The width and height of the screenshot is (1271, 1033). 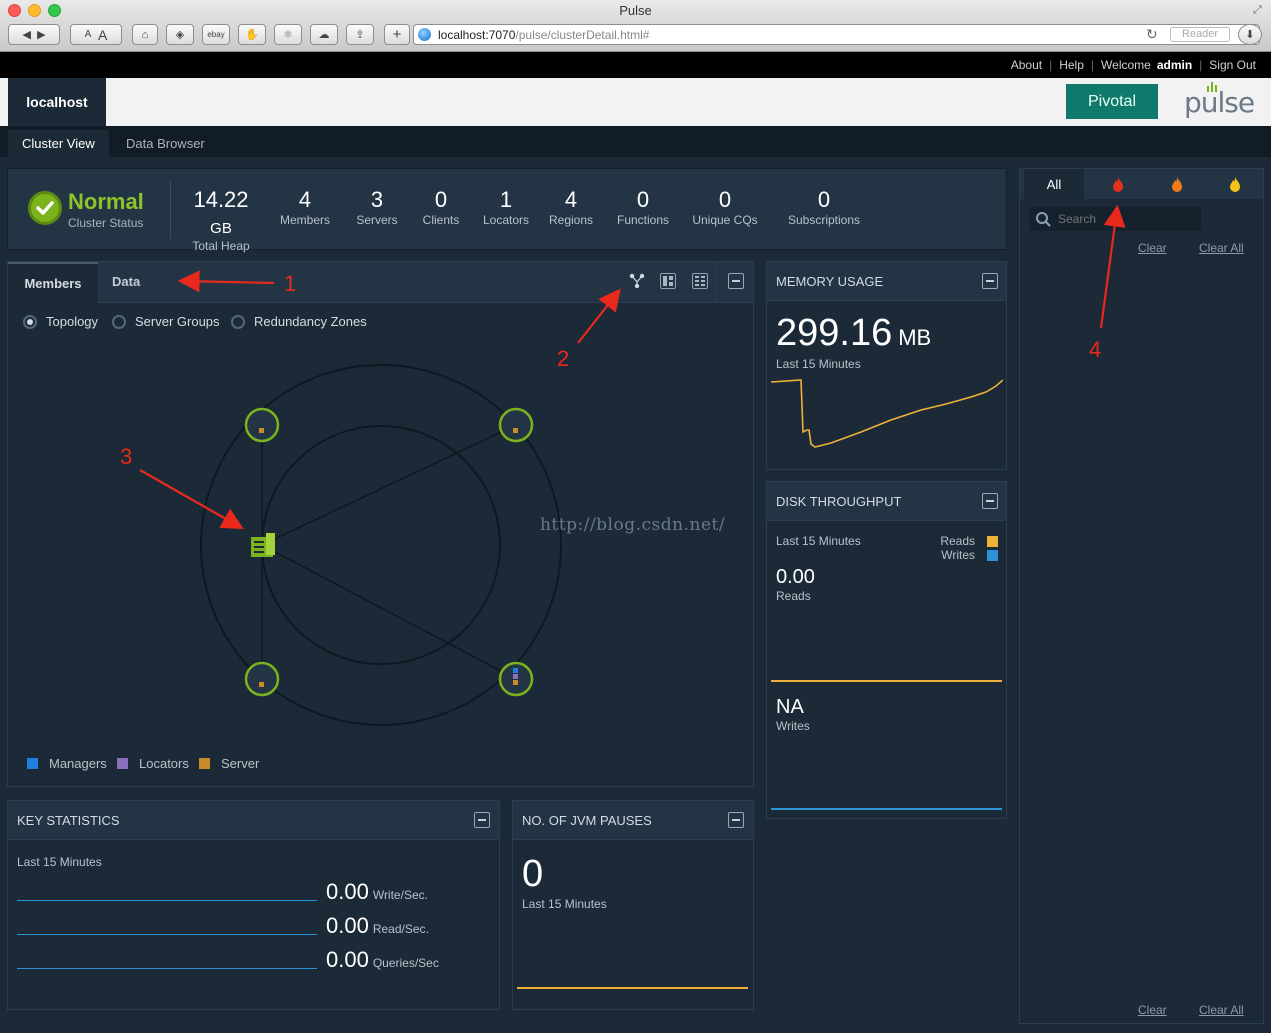 I want to click on flame-severe-icon, so click(x=1118, y=184).